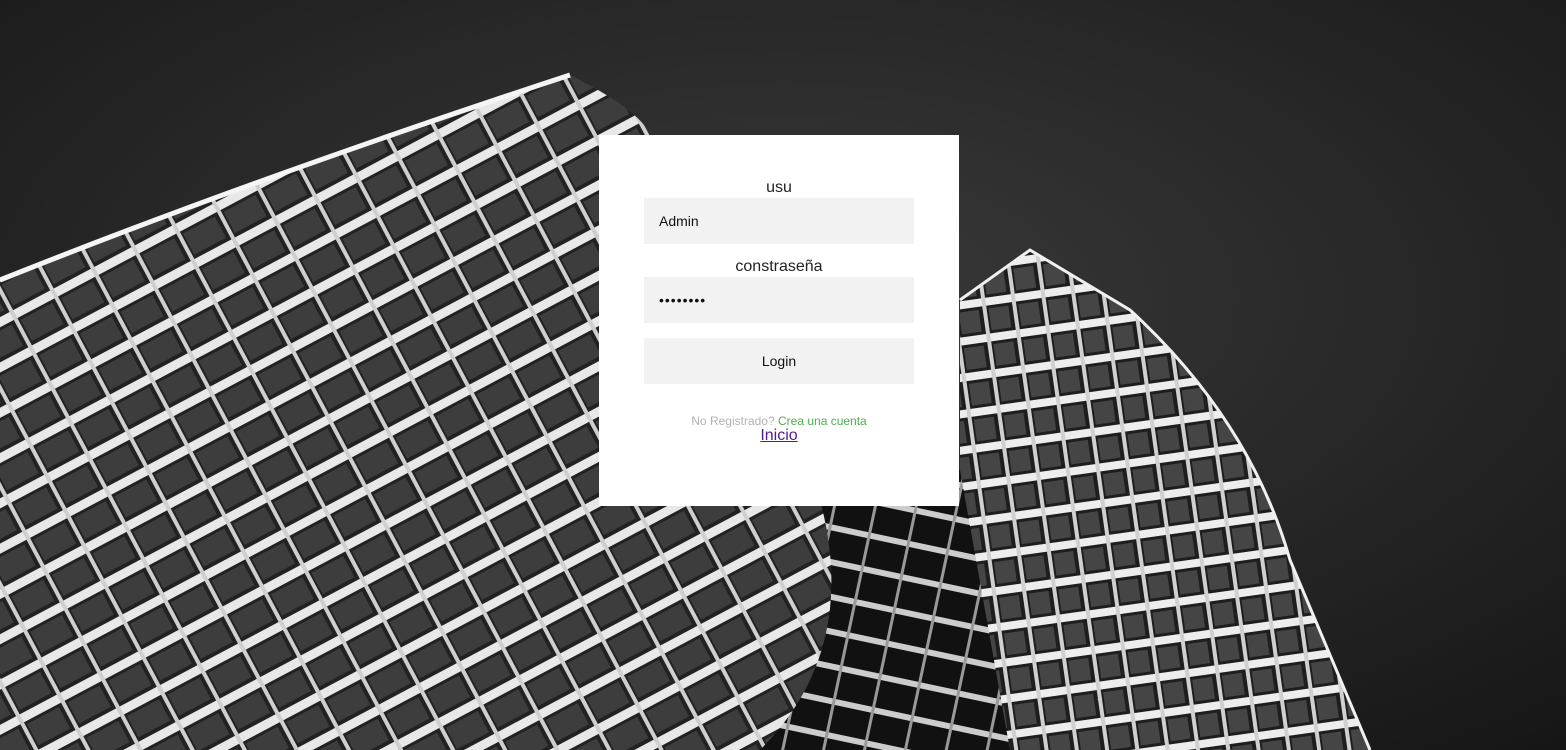 This screenshot has width=1566, height=750. I want to click on home-link: Inicio, so click(778, 435).